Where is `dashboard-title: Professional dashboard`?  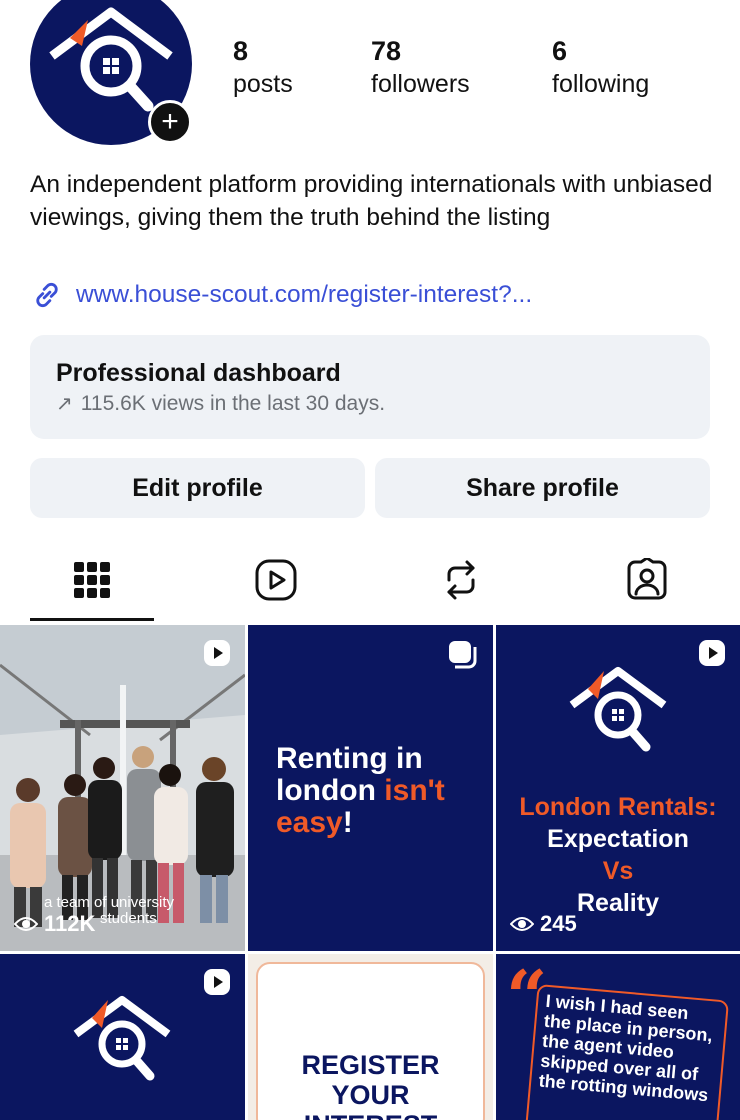
dashboard-title: Professional dashboard is located at coordinates (198, 373).